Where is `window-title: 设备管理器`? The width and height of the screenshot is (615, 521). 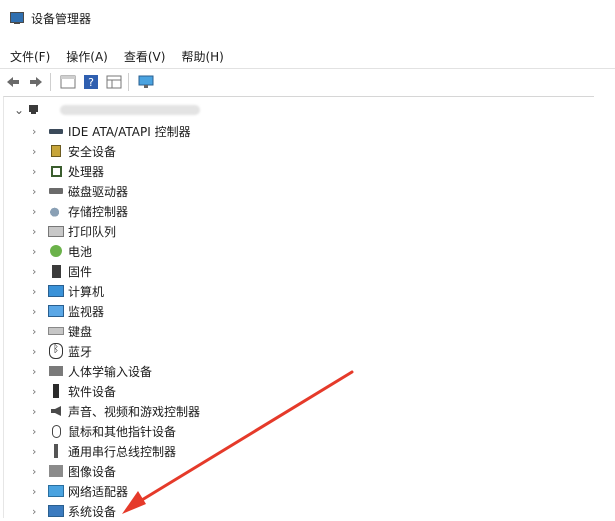
window-title: 设备管理器 is located at coordinates (61, 18).